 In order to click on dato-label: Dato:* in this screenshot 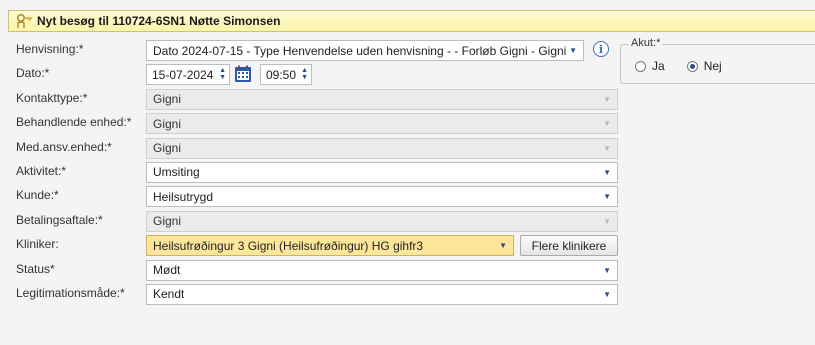, I will do `click(33, 73)`.